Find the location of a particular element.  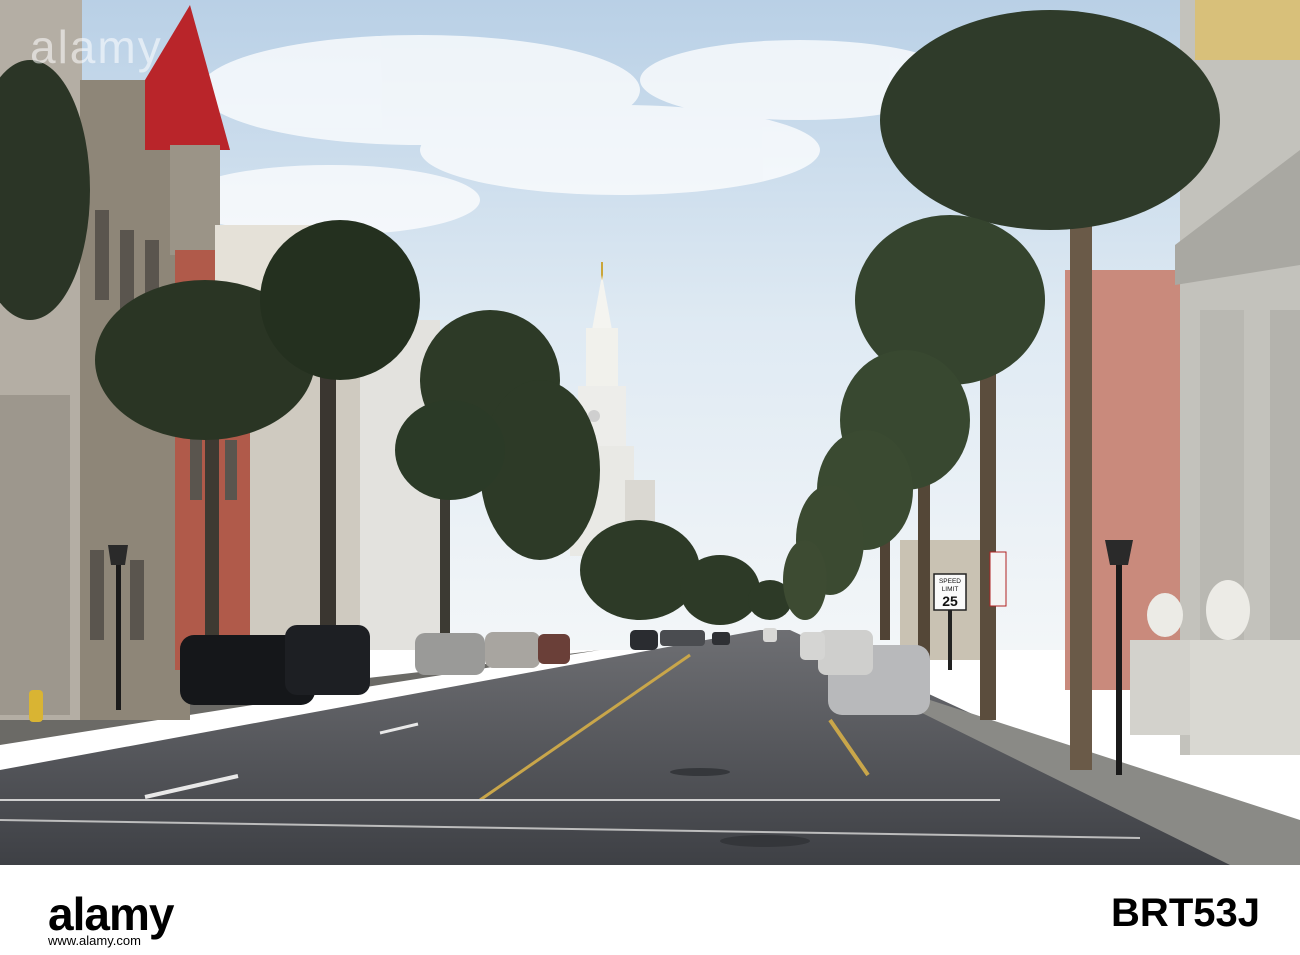

fire-hydrant is located at coordinates (36, 706).